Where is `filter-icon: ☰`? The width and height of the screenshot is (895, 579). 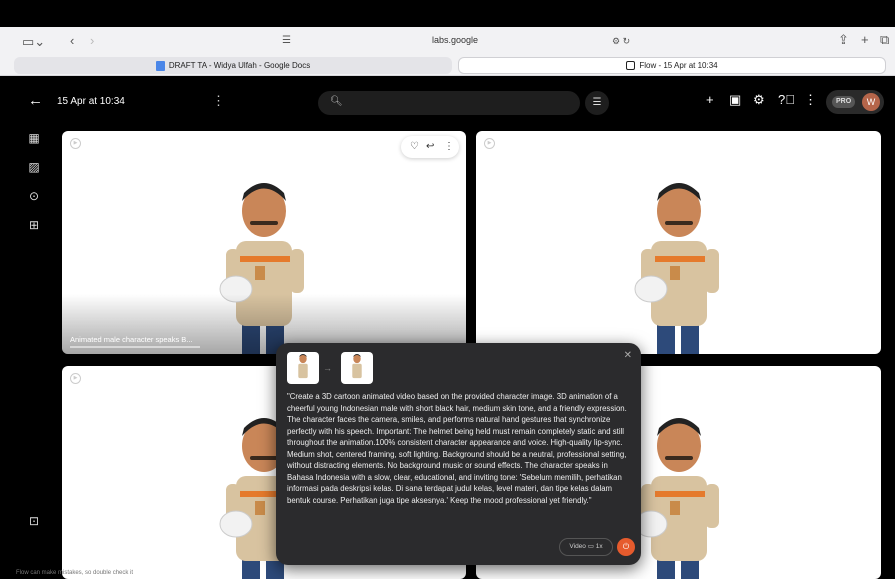
filter-icon: ☰ is located at coordinates (597, 102).